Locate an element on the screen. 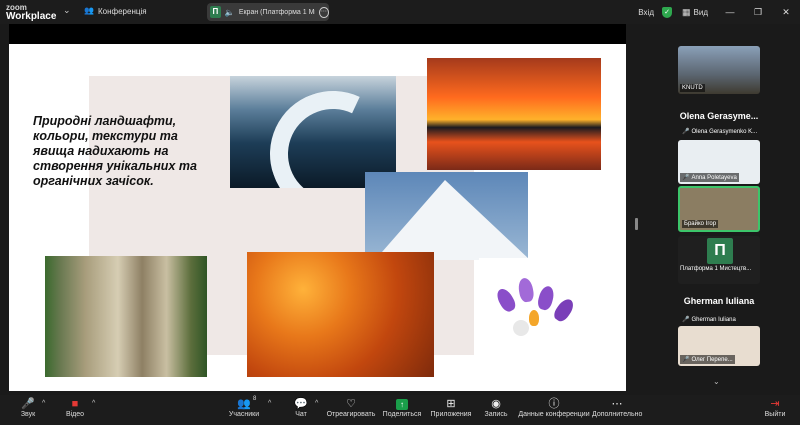 The image size is (800, 425). record-icon: ◉ is located at coordinates (496, 404).